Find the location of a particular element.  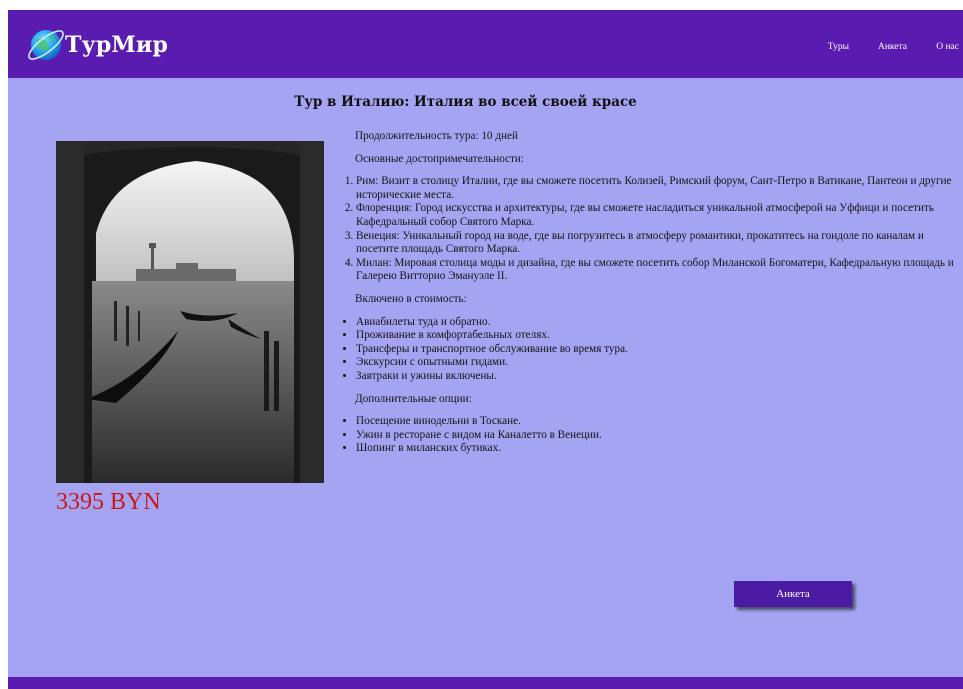

list-item: Шопинг в миланских бутиках. is located at coordinates (657, 449).